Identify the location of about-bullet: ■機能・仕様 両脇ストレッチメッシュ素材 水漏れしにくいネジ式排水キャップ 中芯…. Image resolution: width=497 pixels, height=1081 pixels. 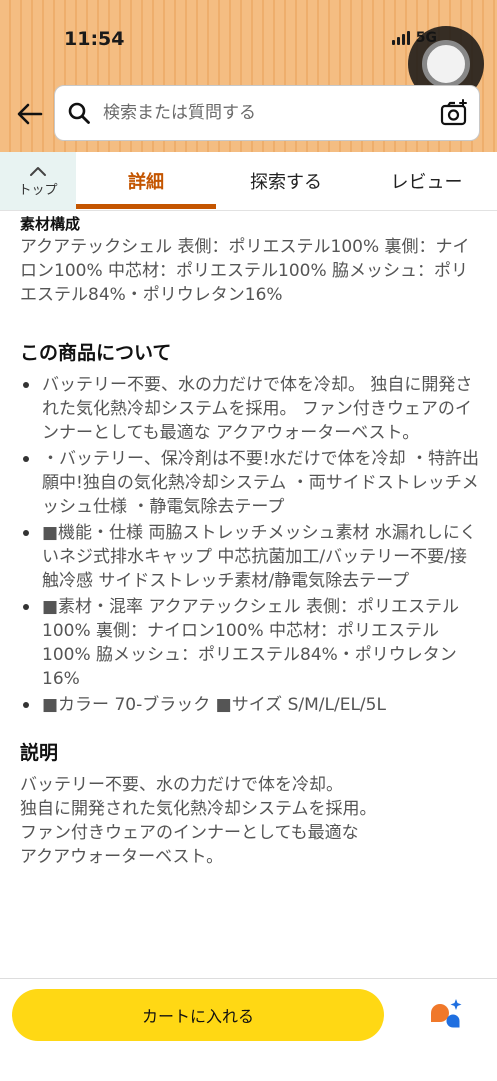
(250, 557).